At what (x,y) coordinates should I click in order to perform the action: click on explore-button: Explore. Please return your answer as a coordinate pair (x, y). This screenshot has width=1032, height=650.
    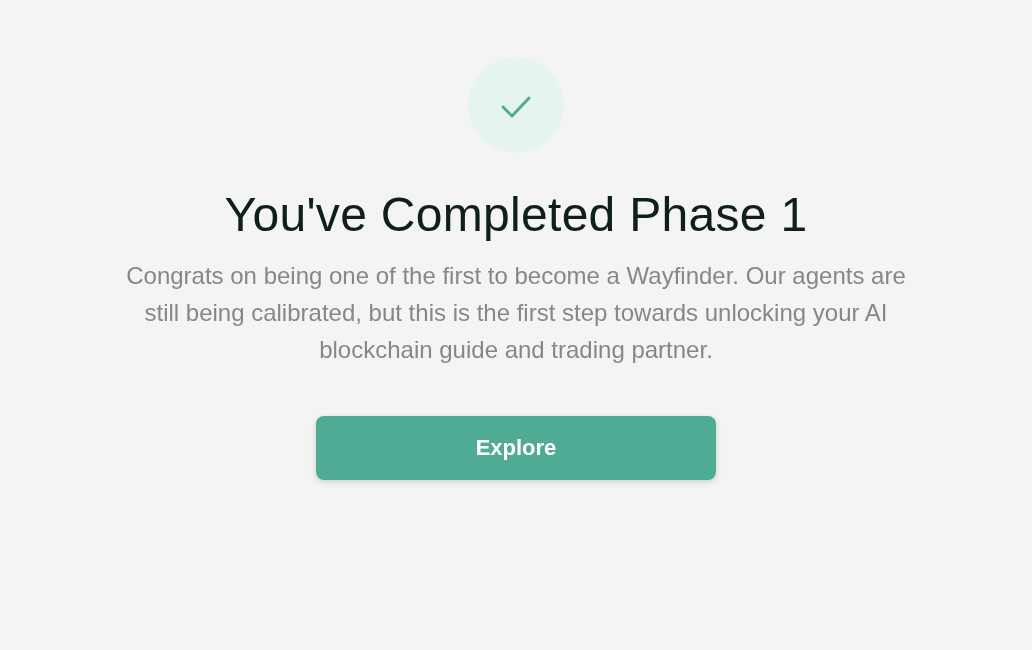
    Looking at the image, I should click on (516, 448).